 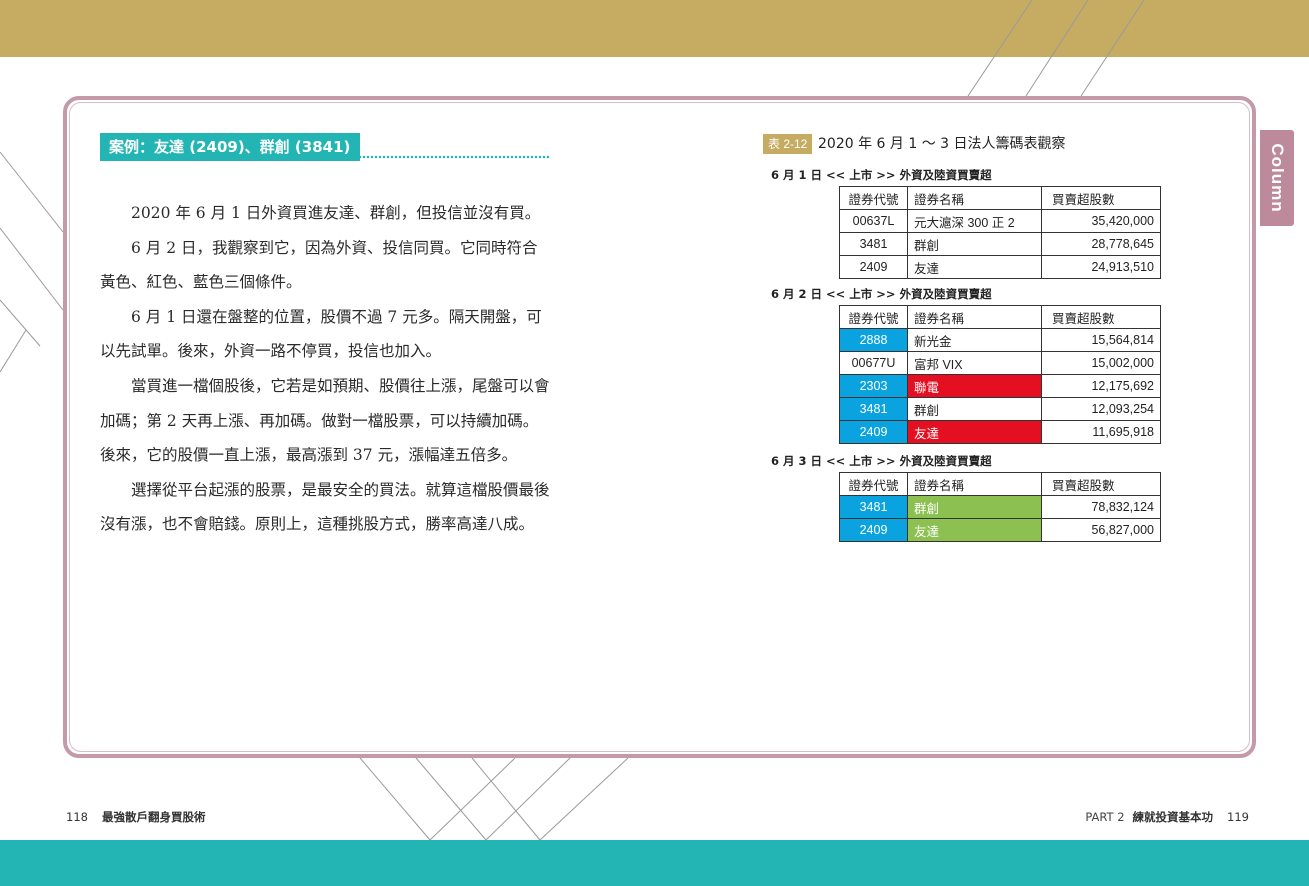 I want to click on table-row: 00677U 富邦 VIX 15,002,000, so click(x=1000, y=363).